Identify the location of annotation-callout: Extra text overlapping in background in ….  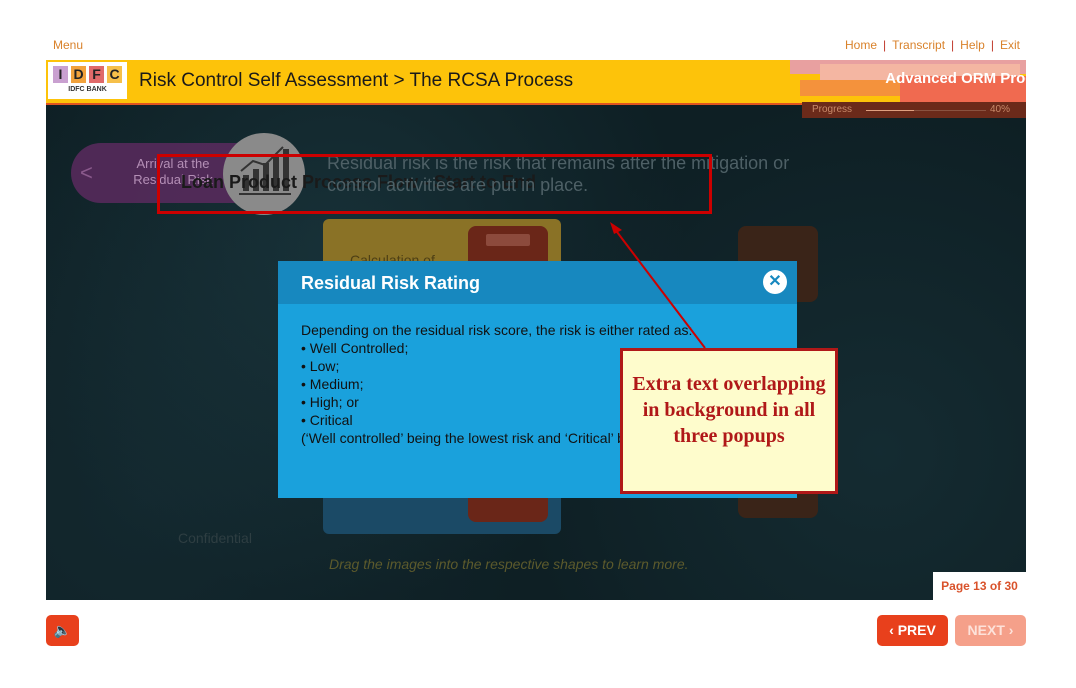
(729, 421).